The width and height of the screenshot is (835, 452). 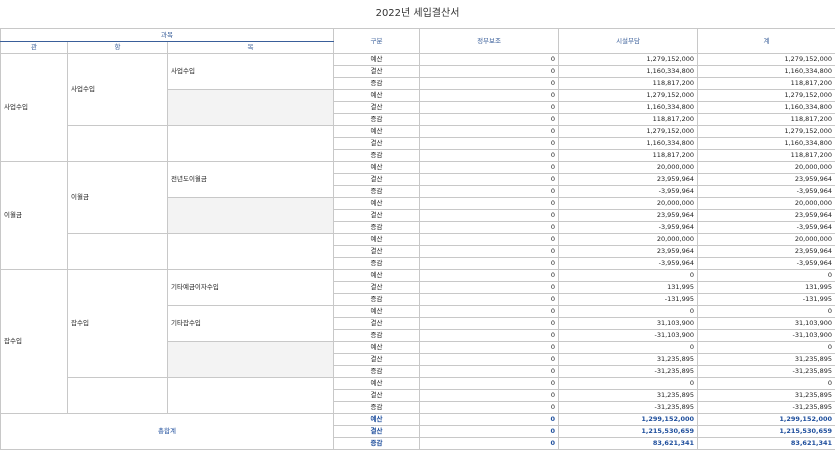 What do you see at coordinates (766, 335) in the screenshot?
I see `value-cell: -31,103,900` at bounding box center [766, 335].